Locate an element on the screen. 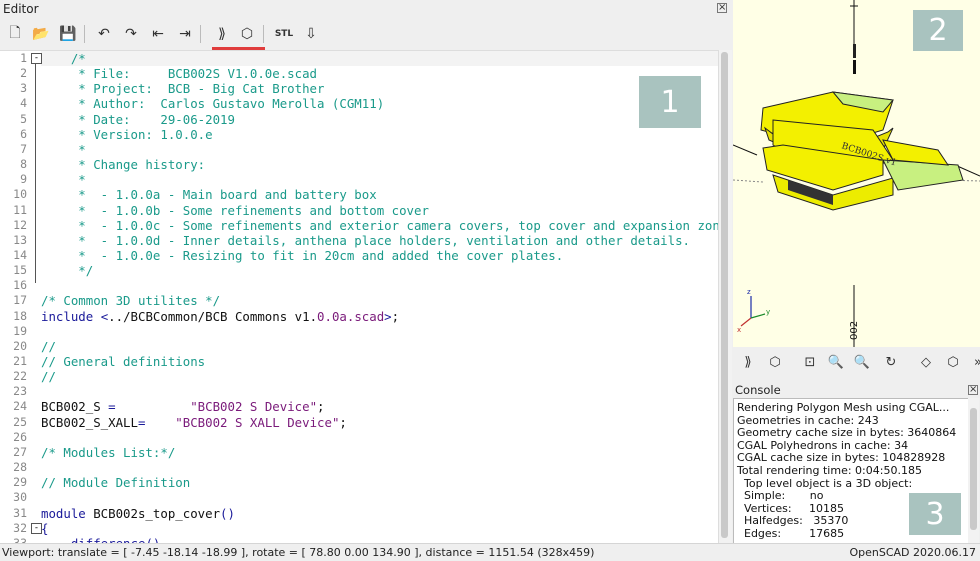 The width and height of the screenshot is (980, 561). region-badge-3: 3 is located at coordinates (935, 514).